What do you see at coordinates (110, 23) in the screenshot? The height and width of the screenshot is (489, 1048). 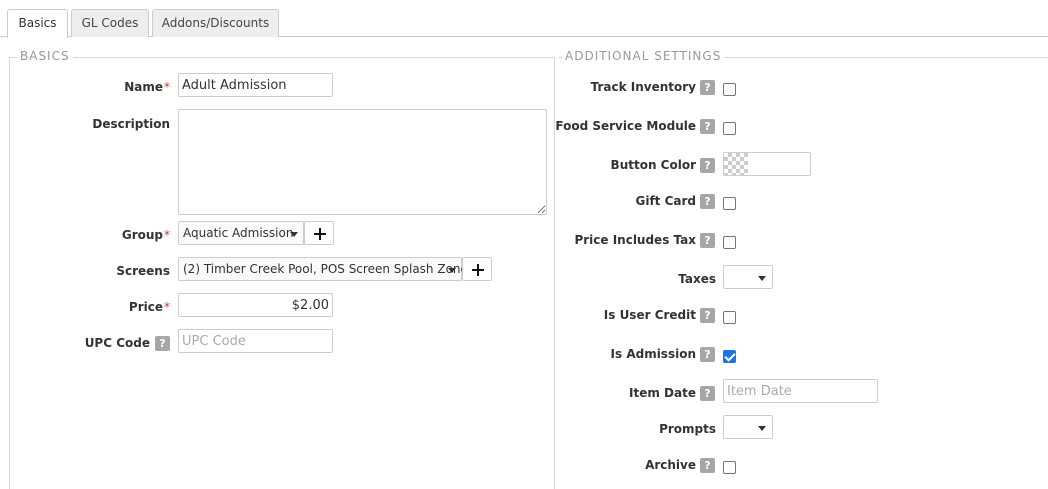 I see `tab-gl-codes: GL Codes` at bounding box center [110, 23].